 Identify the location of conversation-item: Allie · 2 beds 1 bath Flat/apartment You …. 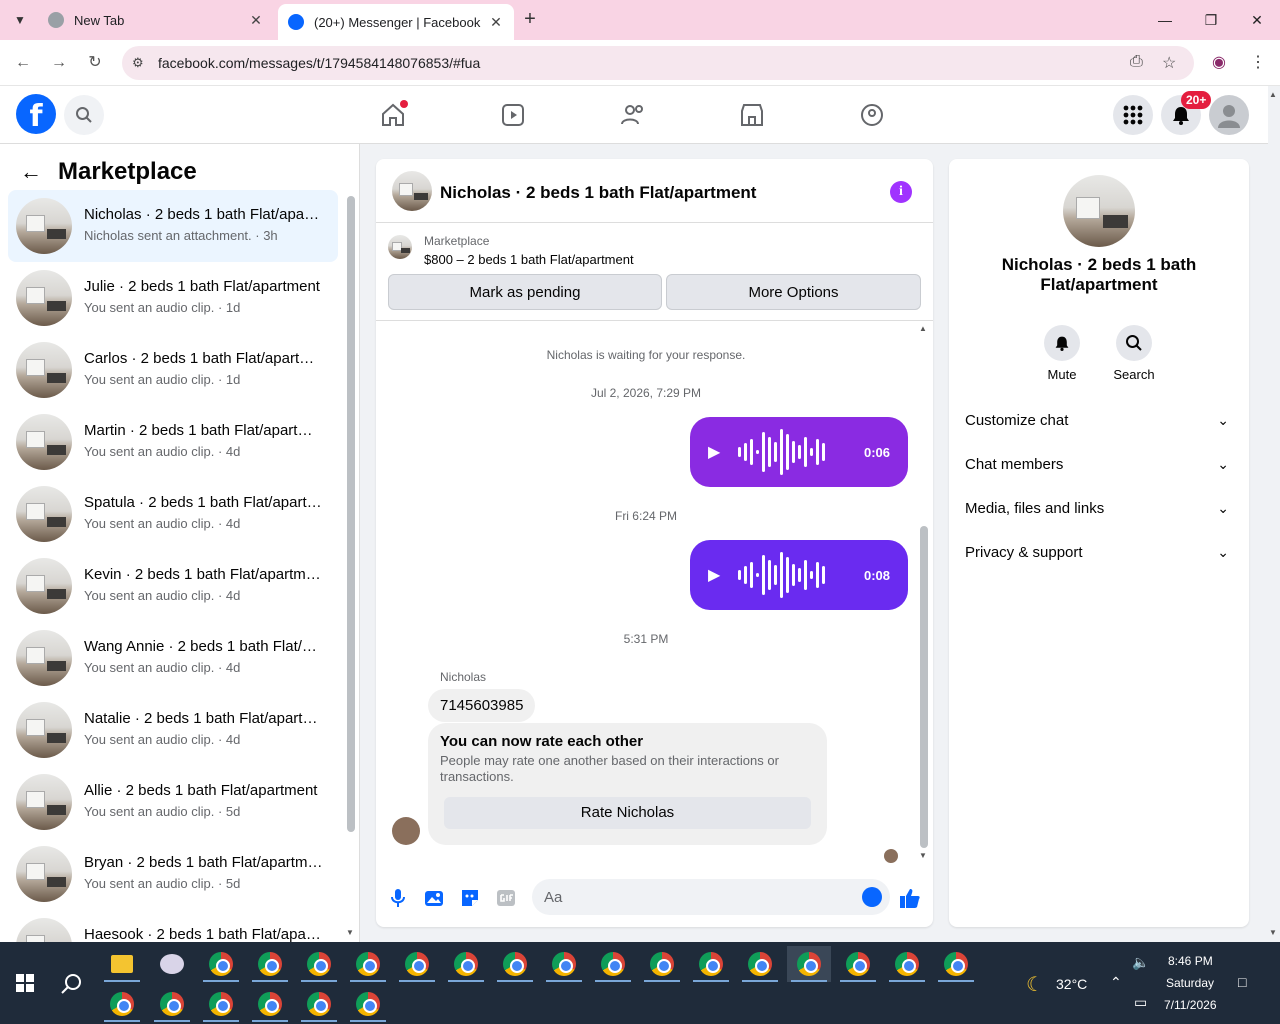
(173, 802).